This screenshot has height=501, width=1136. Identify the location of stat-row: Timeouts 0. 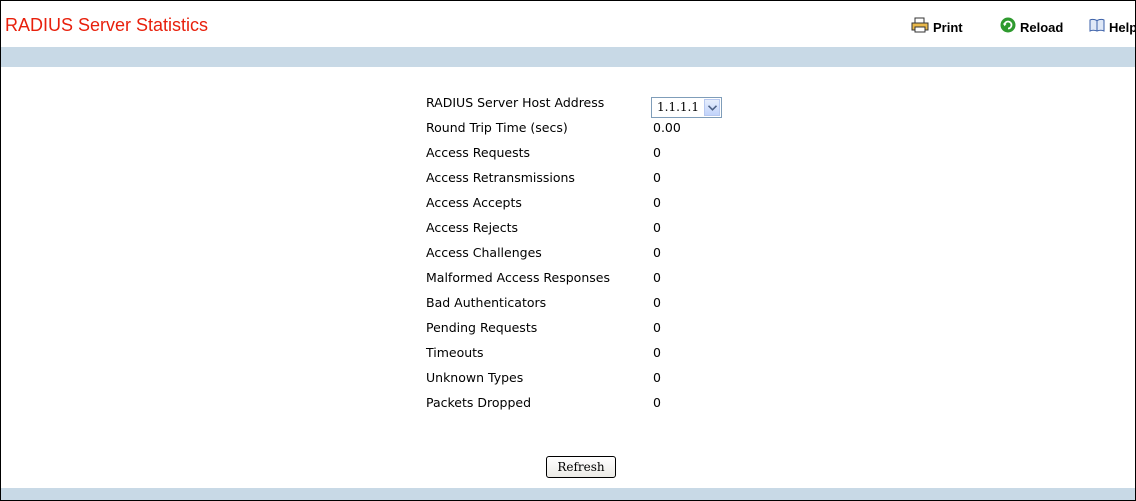
(586, 354).